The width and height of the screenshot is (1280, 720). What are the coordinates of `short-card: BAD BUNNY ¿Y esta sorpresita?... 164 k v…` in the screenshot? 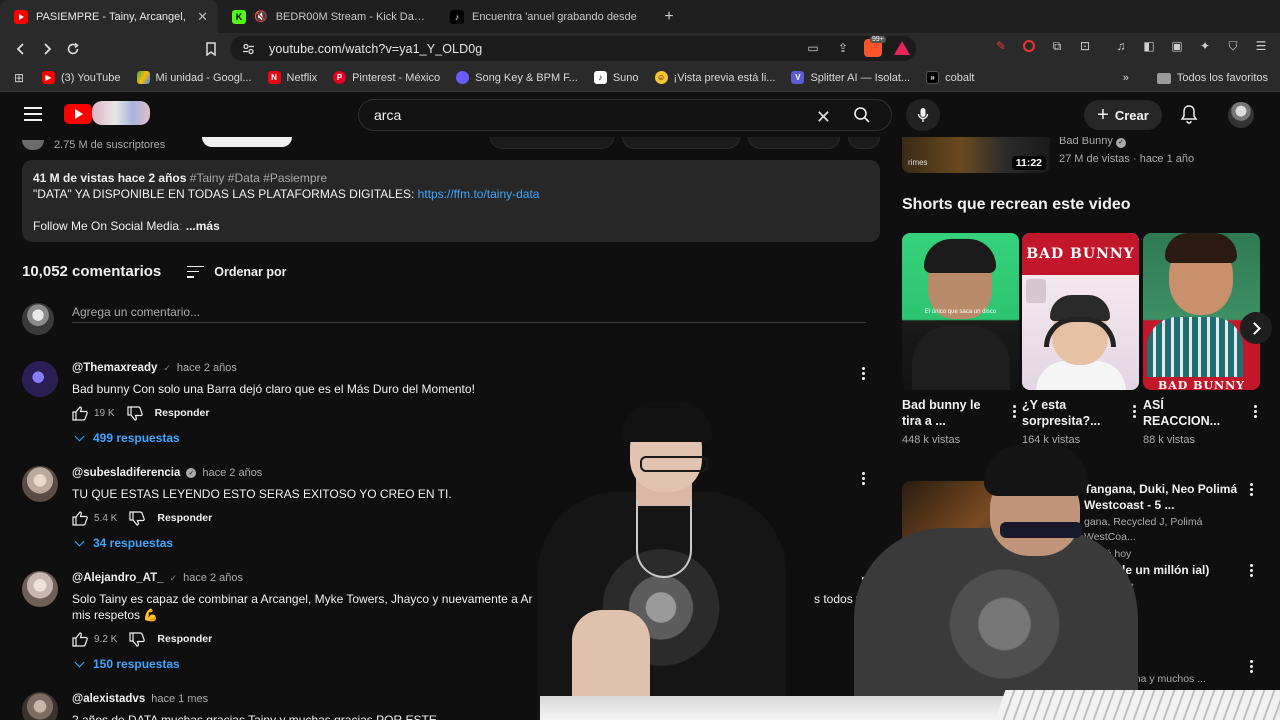 It's located at (1080, 339).